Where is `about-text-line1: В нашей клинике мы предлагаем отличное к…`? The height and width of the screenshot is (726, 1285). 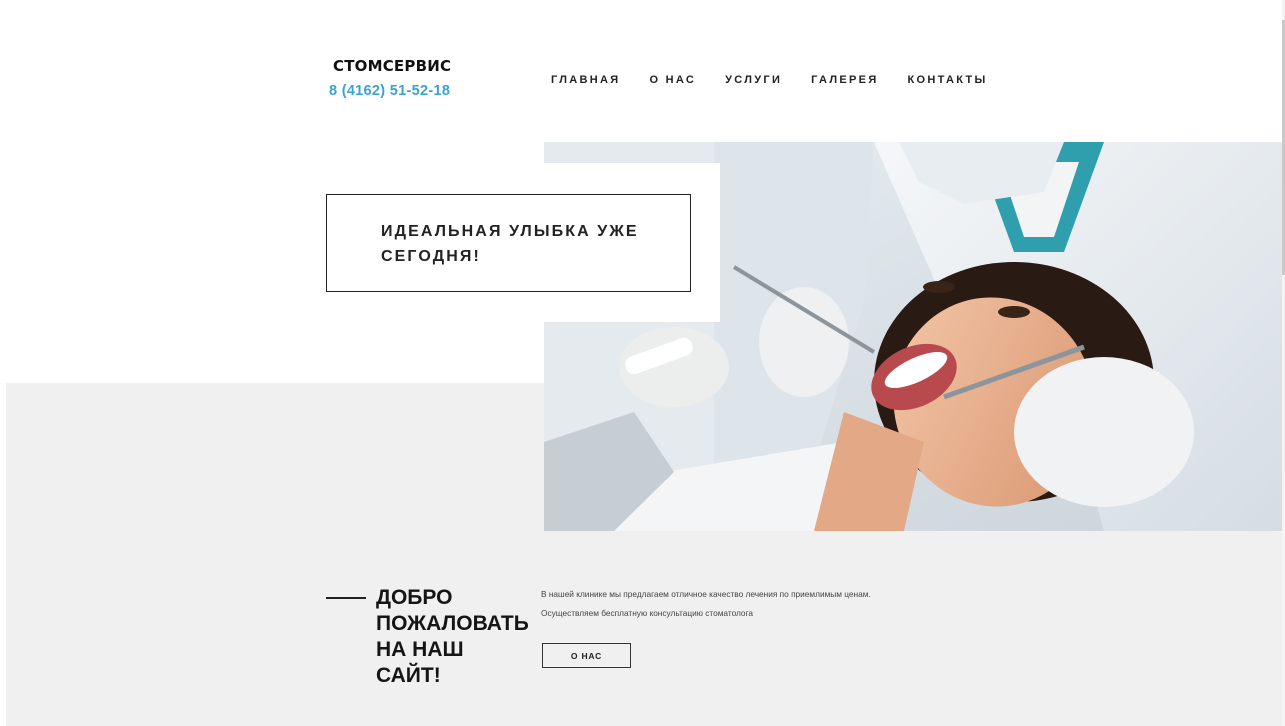 about-text-line1: В нашей клинике мы предлагаем отличное к… is located at coordinates (706, 594).